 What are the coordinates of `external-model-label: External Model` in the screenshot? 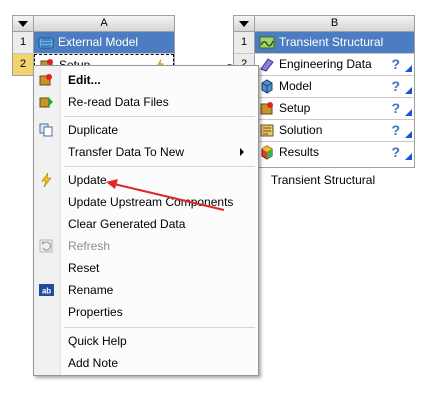 It's located at (98, 42).